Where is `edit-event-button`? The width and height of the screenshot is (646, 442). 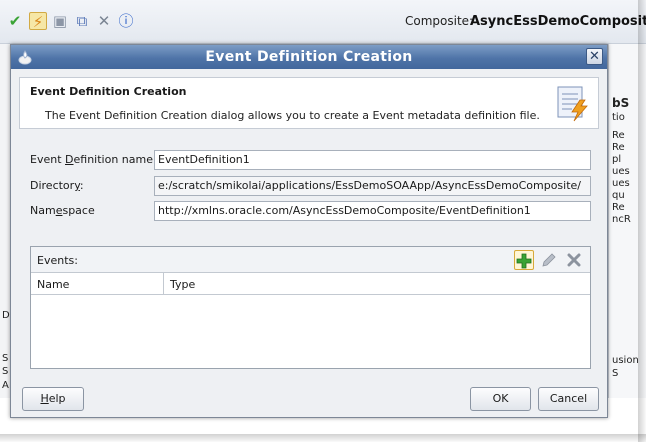 edit-event-button is located at coordinates (549, 260).